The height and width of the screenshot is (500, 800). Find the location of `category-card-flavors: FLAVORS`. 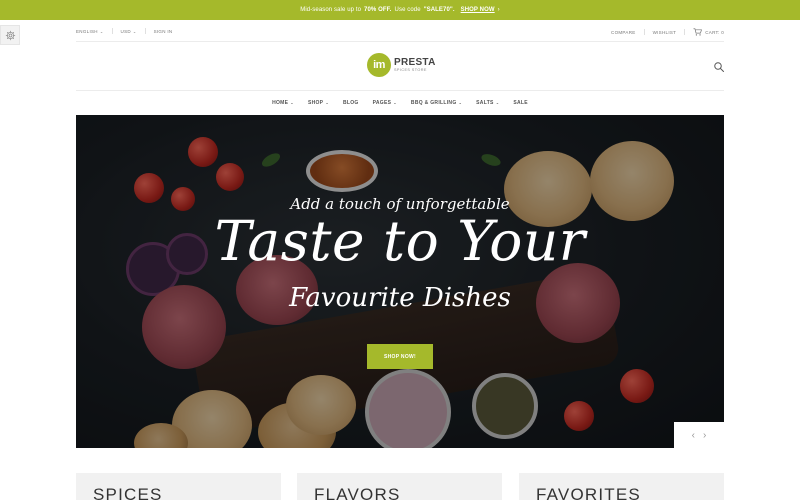

category-card-flavors: FLAVORS is located at coordinates (399, 486).